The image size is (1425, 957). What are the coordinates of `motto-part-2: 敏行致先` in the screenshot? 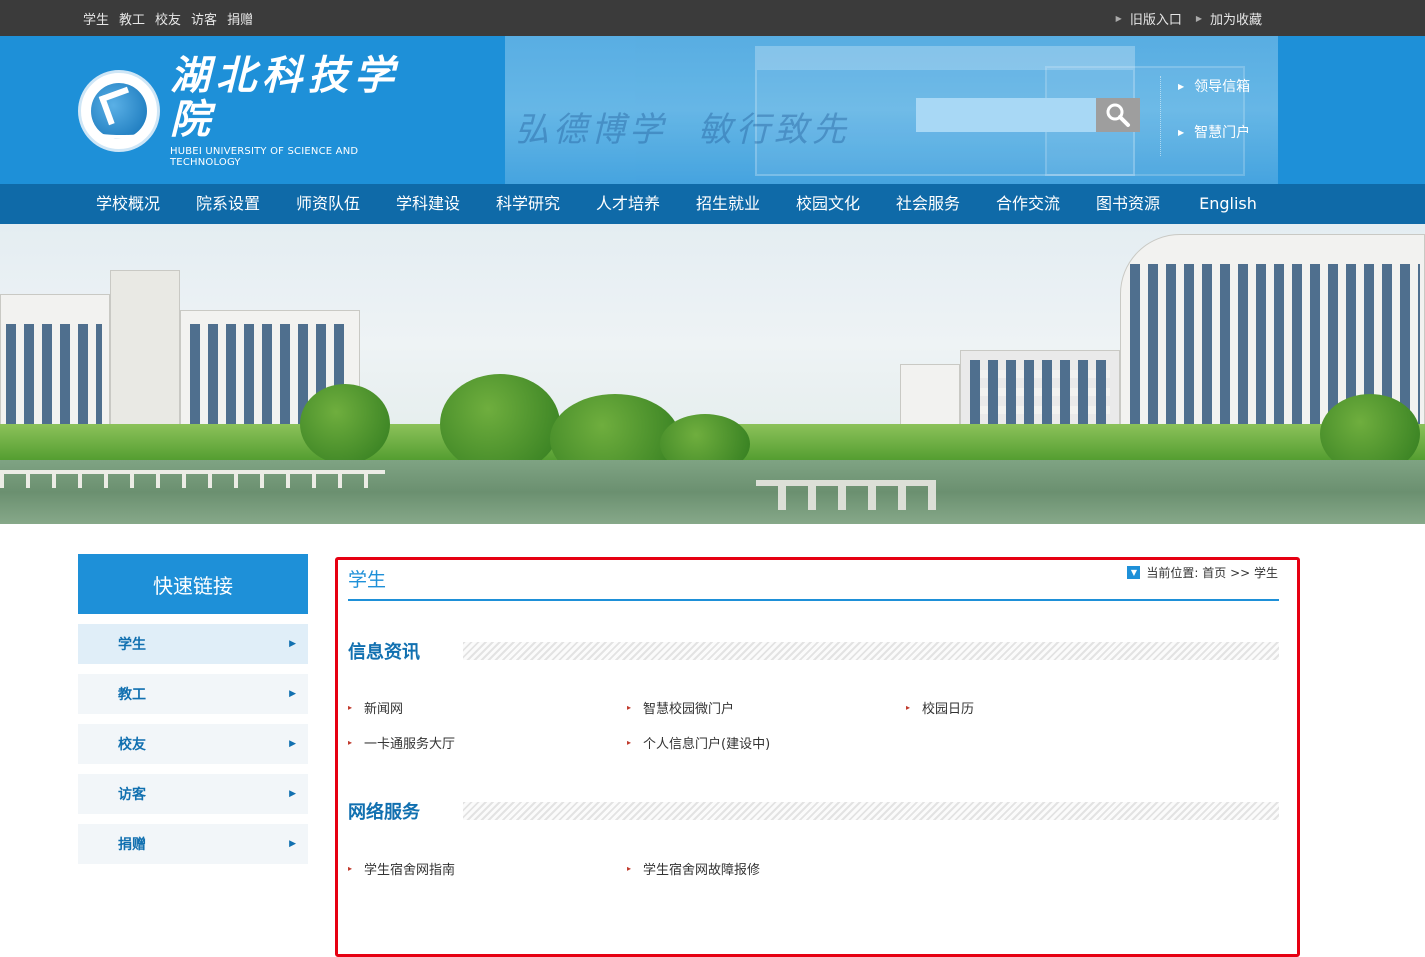 It's located at (774, 130).